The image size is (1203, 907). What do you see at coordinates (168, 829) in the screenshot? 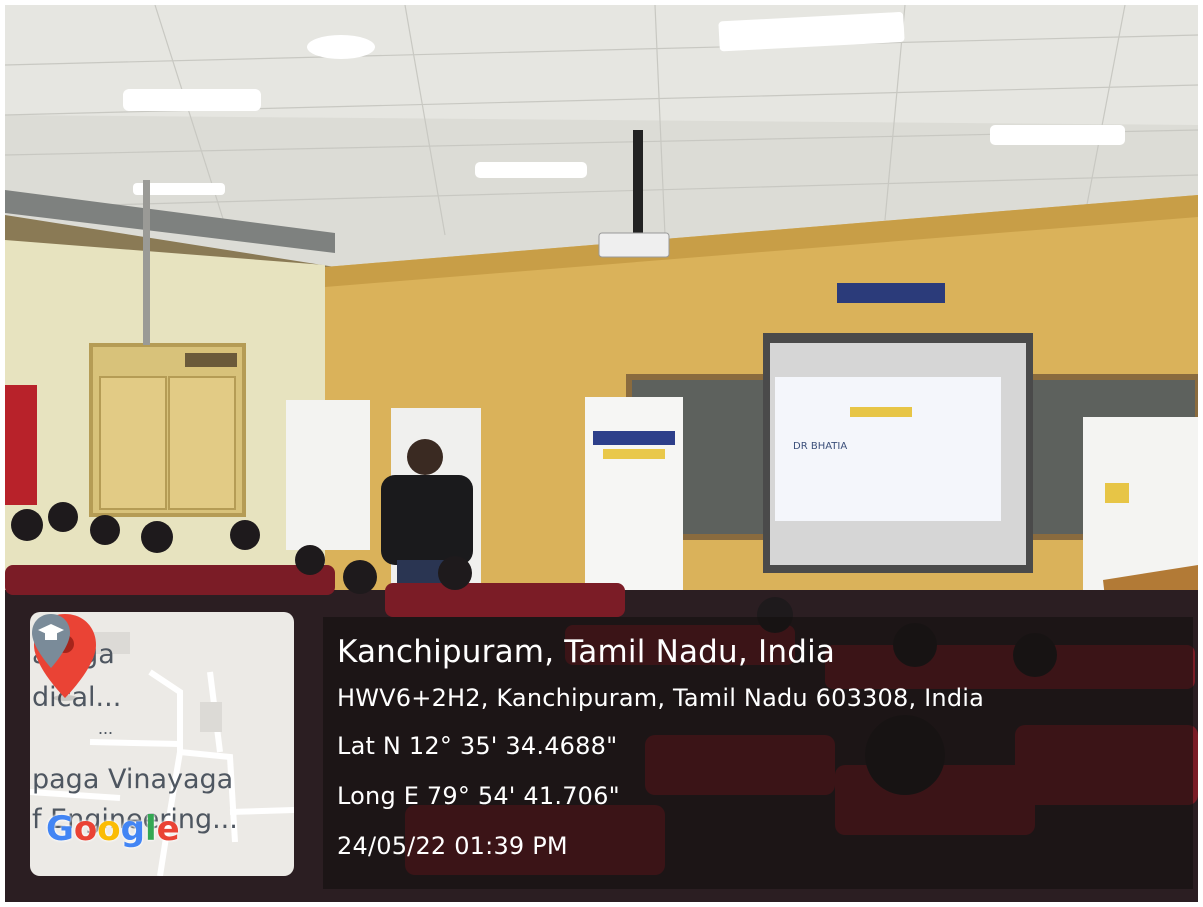
I see `google-logo-letter: e` at bounding box center [168, 829].